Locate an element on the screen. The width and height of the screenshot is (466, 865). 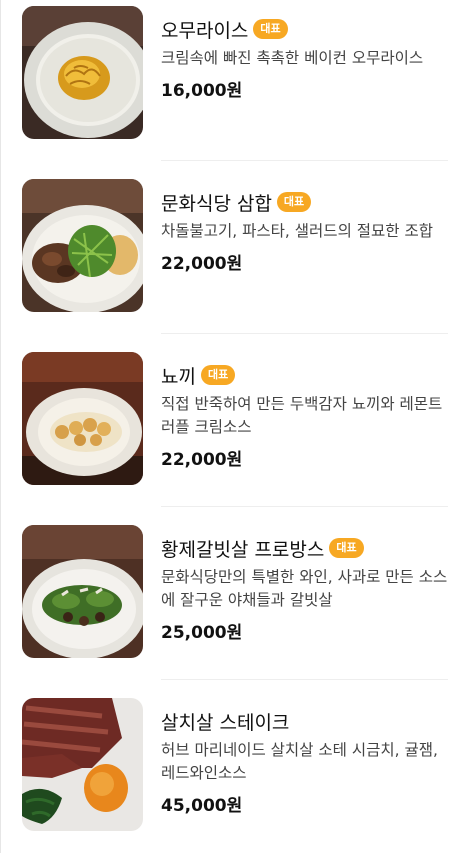
menu-item-info: 오무라이스 대표 크림속에 빠진 촉촉한 베이컨 오무라이스 16,000원 is located at coordinates (306, 57).